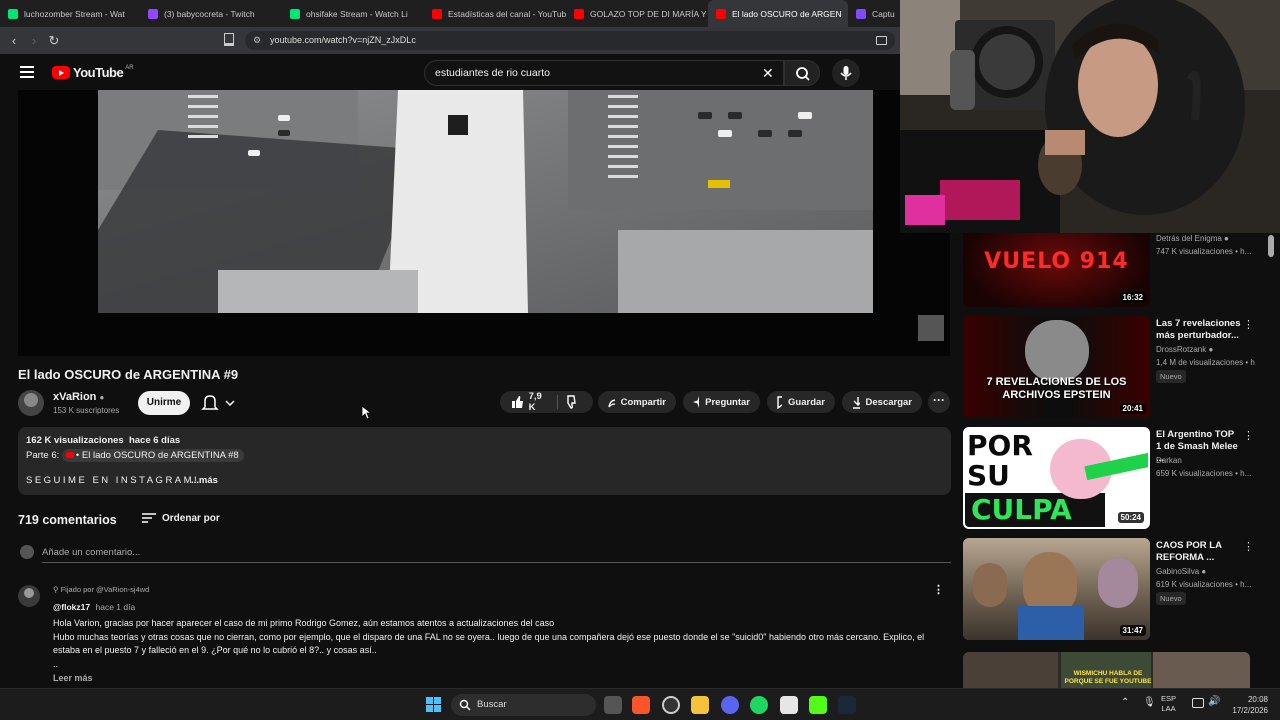 The height and width of the screenshot is (720, 1280). I want to click on download-button: Descargar, so click(882, 402).